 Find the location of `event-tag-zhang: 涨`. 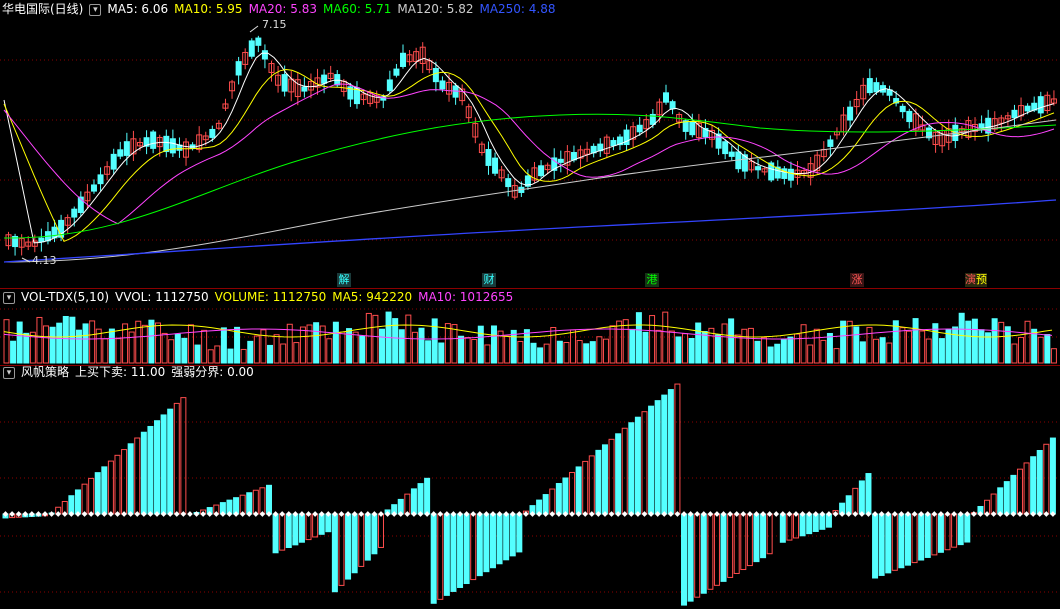

event-tag-zhang: 涨 is located at coordinates (857, 280).